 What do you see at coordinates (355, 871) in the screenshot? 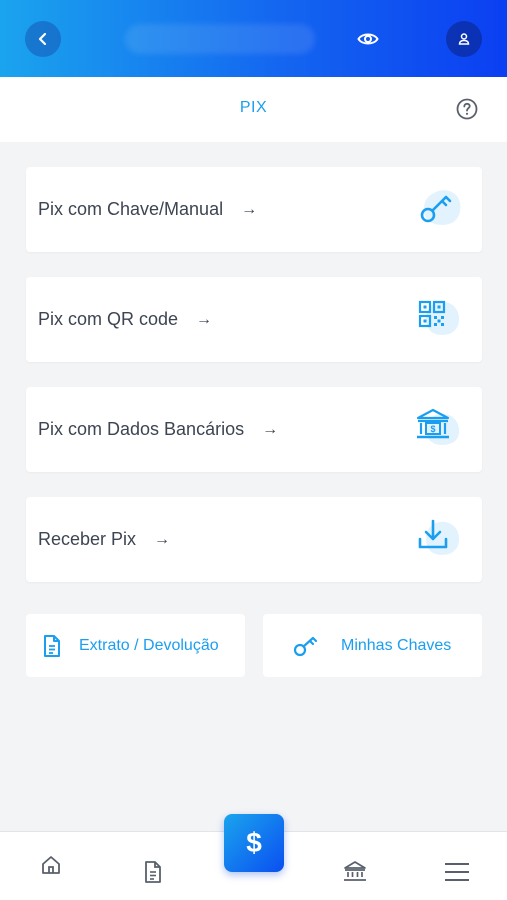
I see `bank-icon` at bounding box center [355, 871].